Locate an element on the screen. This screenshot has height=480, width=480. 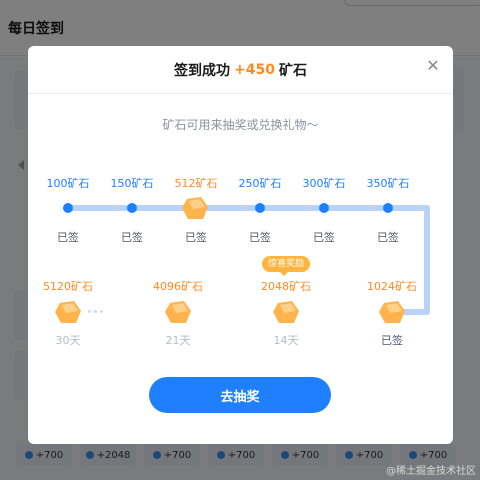
reward-amount: 150矿石 is located at coordinates (132, 183).